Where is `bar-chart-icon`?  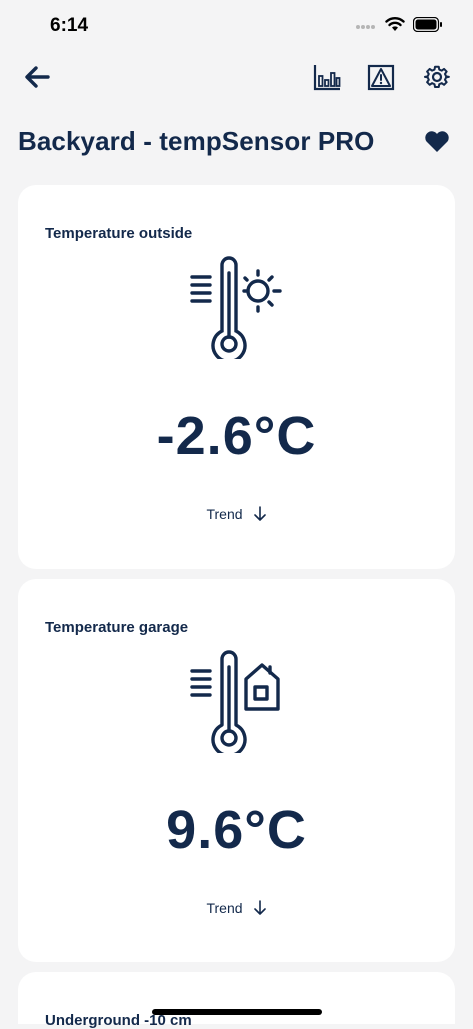
bar-chart-icon is located at coordinates (327, 78).